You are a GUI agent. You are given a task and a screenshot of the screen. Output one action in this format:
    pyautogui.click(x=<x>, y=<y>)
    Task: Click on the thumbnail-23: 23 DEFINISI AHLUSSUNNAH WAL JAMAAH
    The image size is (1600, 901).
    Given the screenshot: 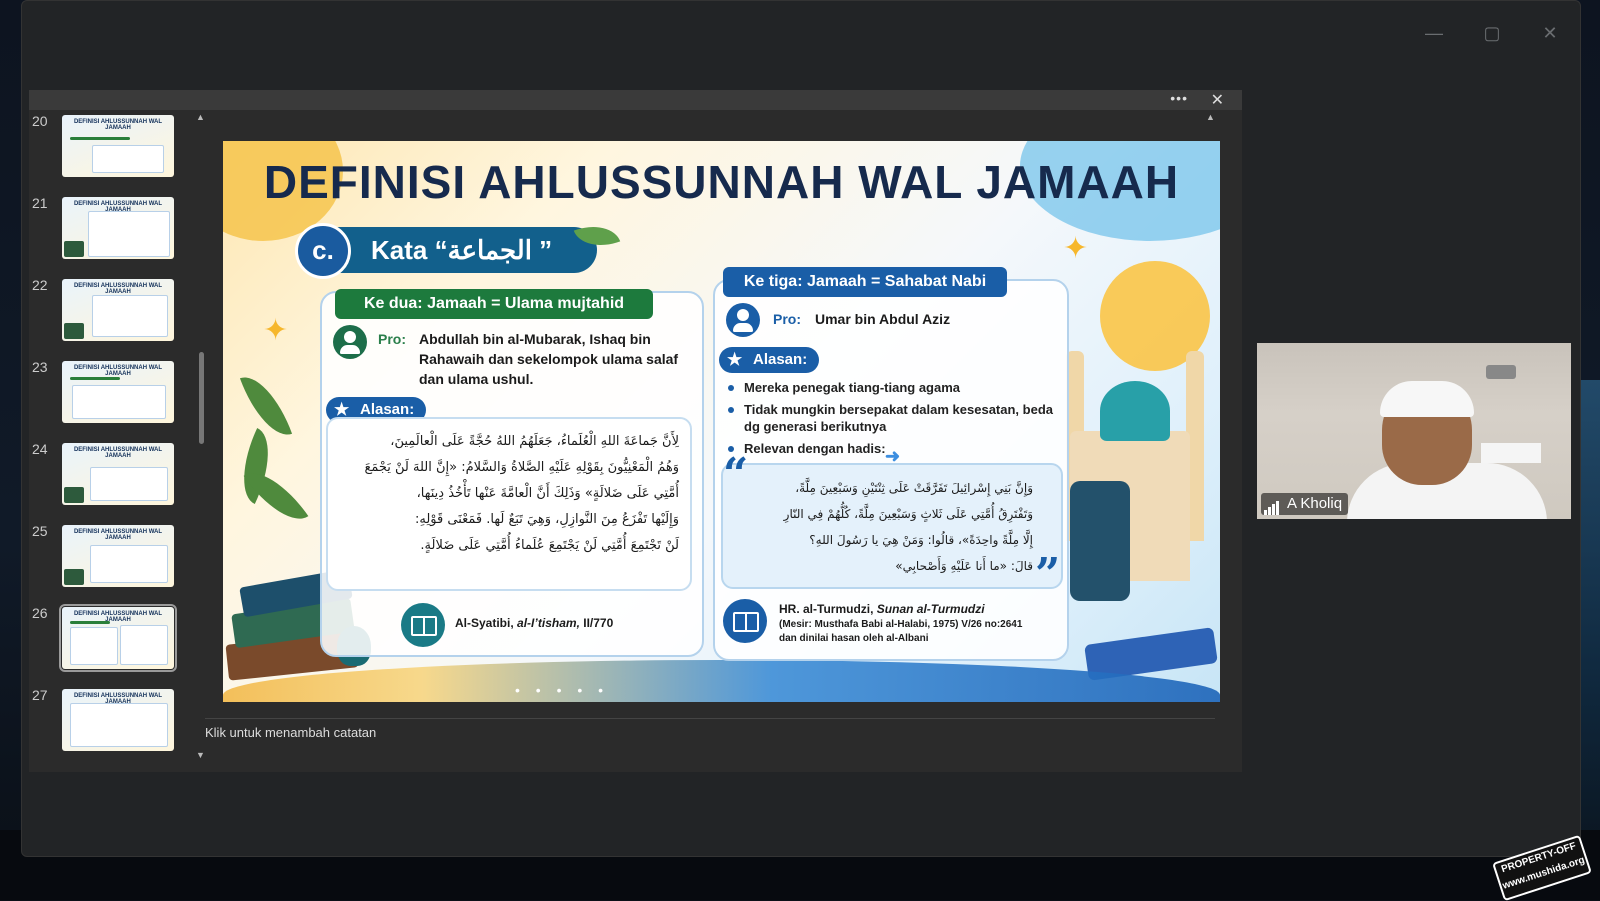 What is the action you would take?
    pyautogui.click(x=117, y=394)
    